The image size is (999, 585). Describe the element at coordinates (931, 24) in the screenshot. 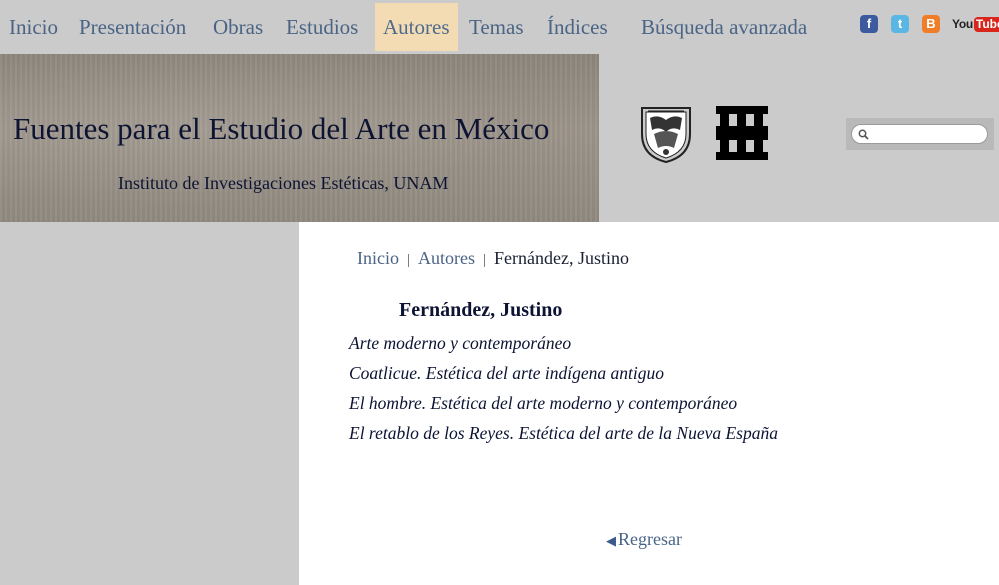

I see `blogger-icon: B` at that location.